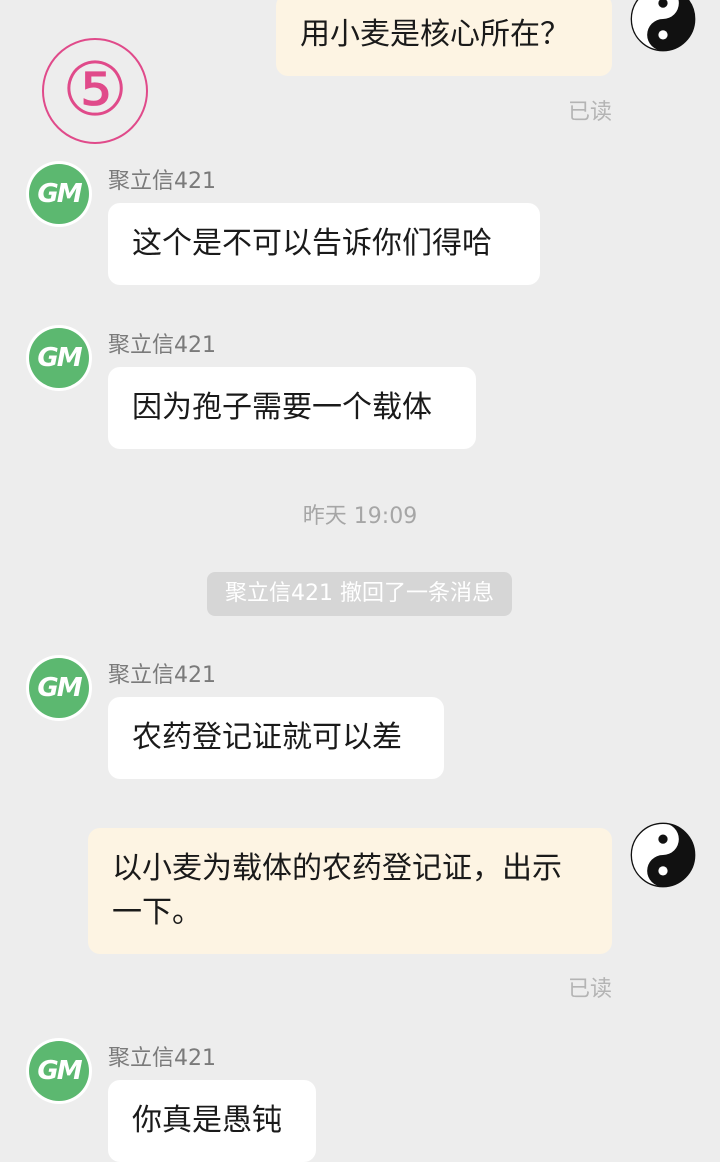  What do you see at coordinates (312, 243) in the screenshot?
I see `message-text: 这个是不可以告诉你们得哈` at bounding box center [312, 243].